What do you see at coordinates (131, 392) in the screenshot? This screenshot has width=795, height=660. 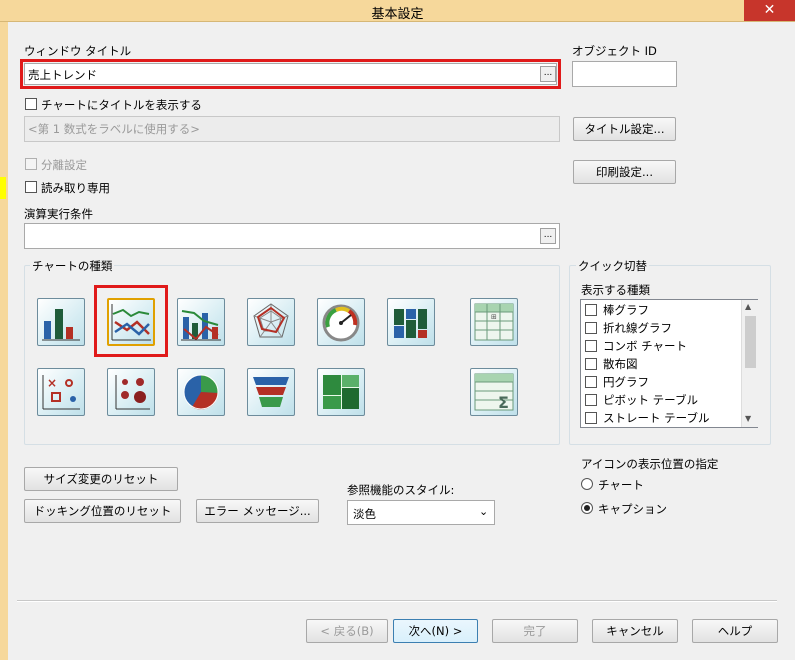 I see `grid-chart-icon` at bounding box center [131, 392].